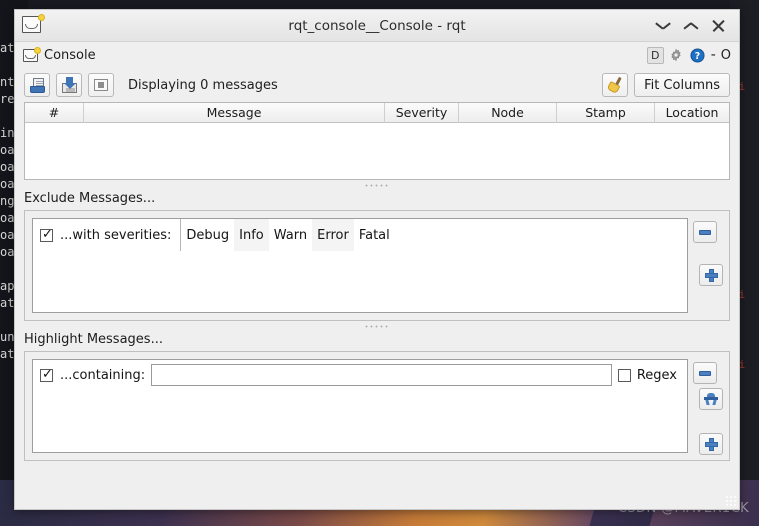 This screenshot has width=759, height=526. What do you see at coordinates (381, 375) in the screenshot?
I see `highlight-text-input` at bounding box center [381, 375].